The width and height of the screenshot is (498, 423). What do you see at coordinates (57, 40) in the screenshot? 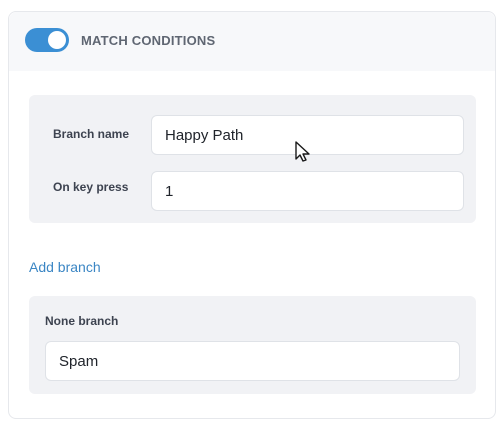
I see `toggle-knob` at bounding box center [57, 40].